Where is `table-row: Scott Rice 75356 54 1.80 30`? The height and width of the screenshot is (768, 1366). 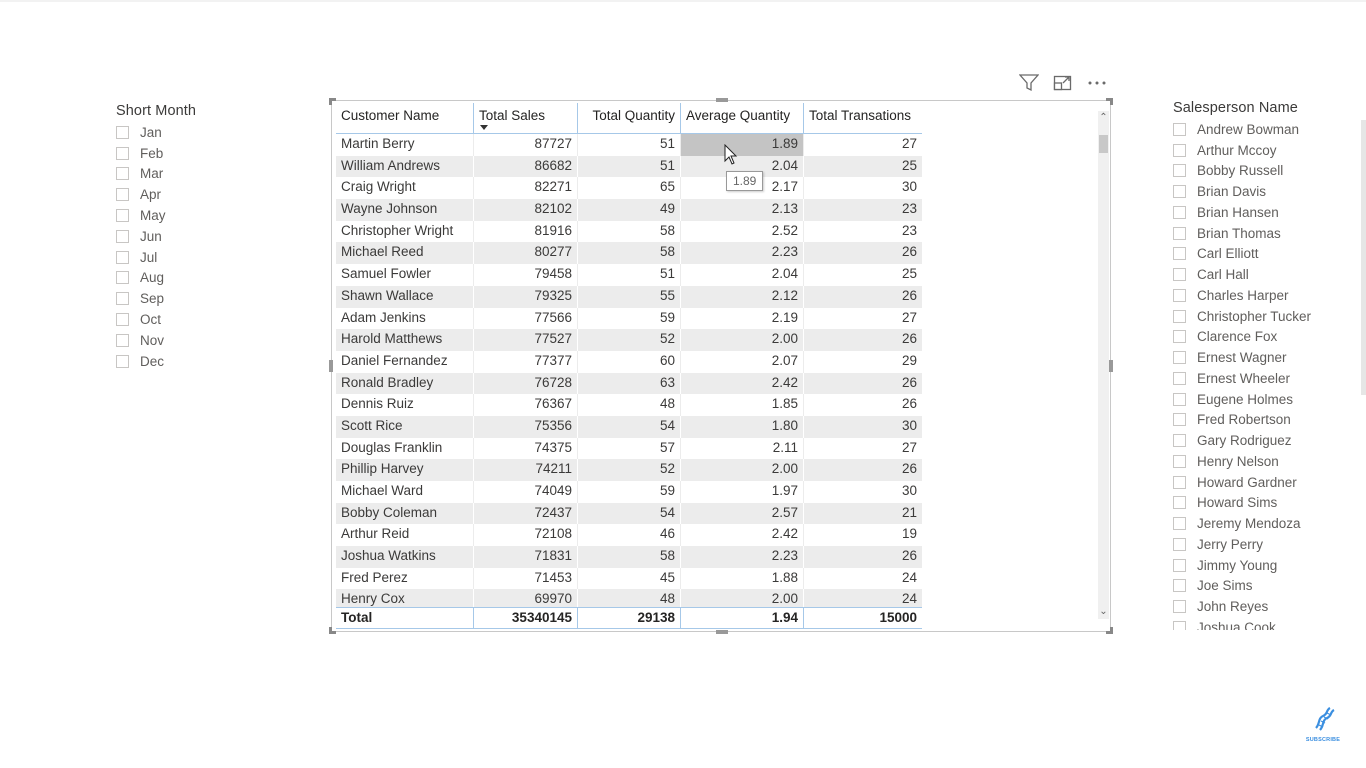
table-row: Scott Rice 75356 54 1.80 30 is located at coordinates (629, 426).